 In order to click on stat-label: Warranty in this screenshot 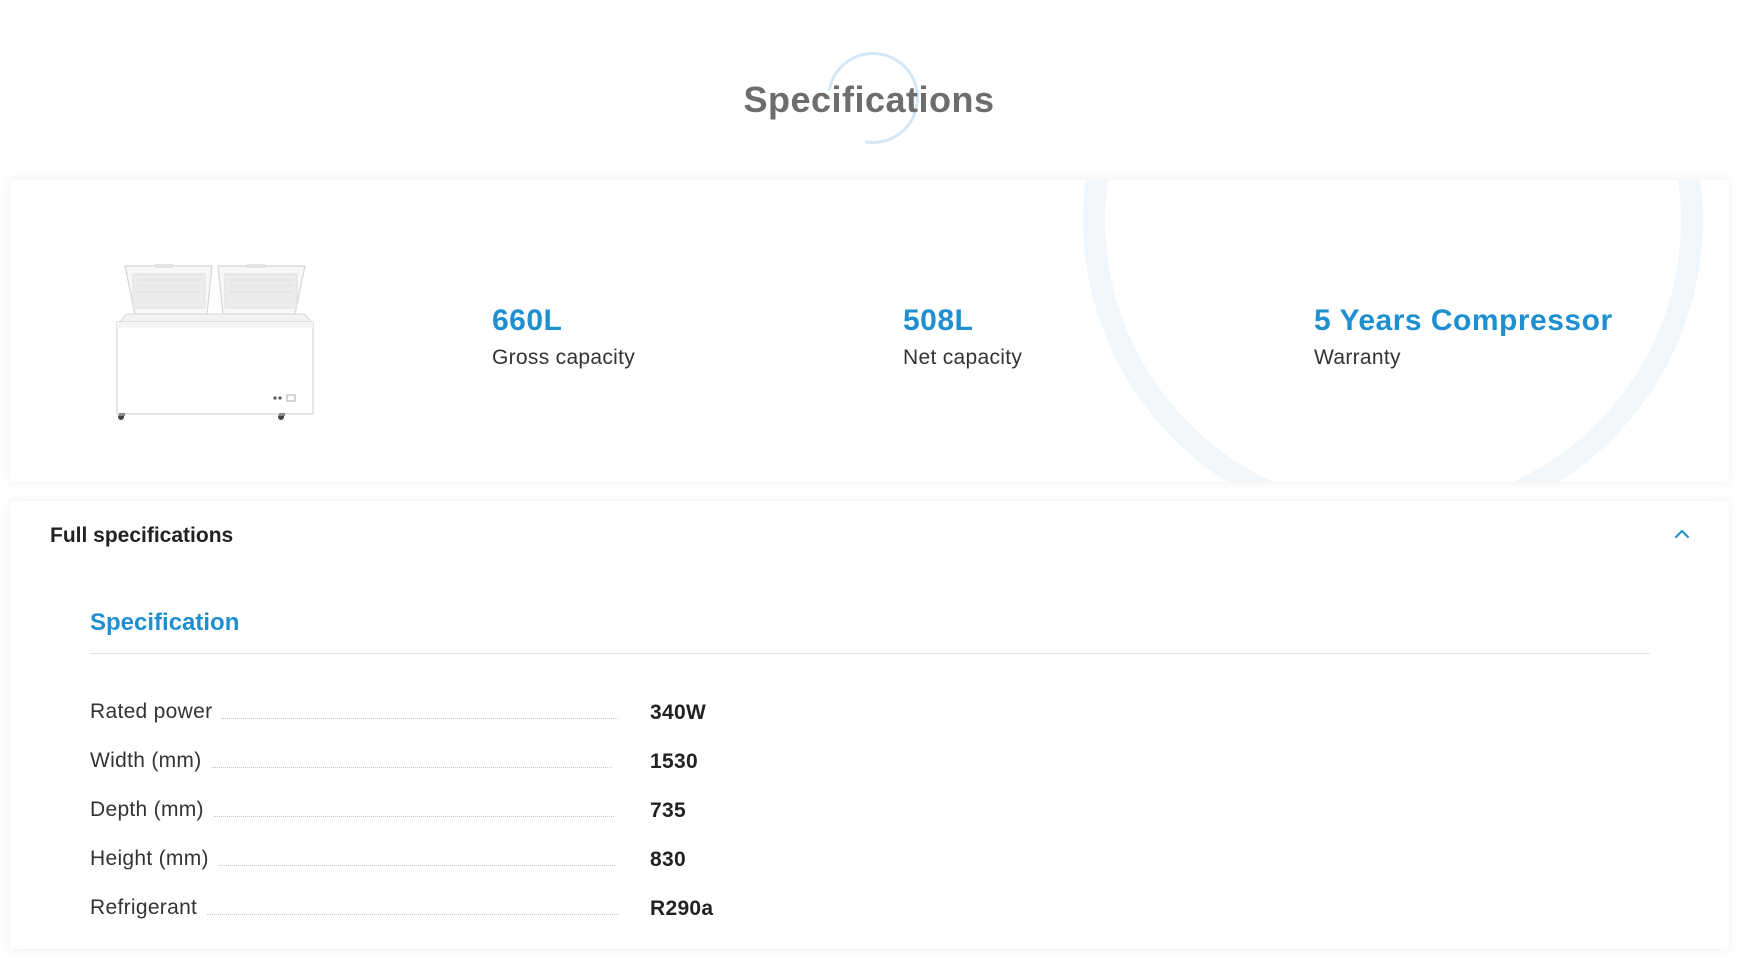, I will do `click(1357, 357)`.